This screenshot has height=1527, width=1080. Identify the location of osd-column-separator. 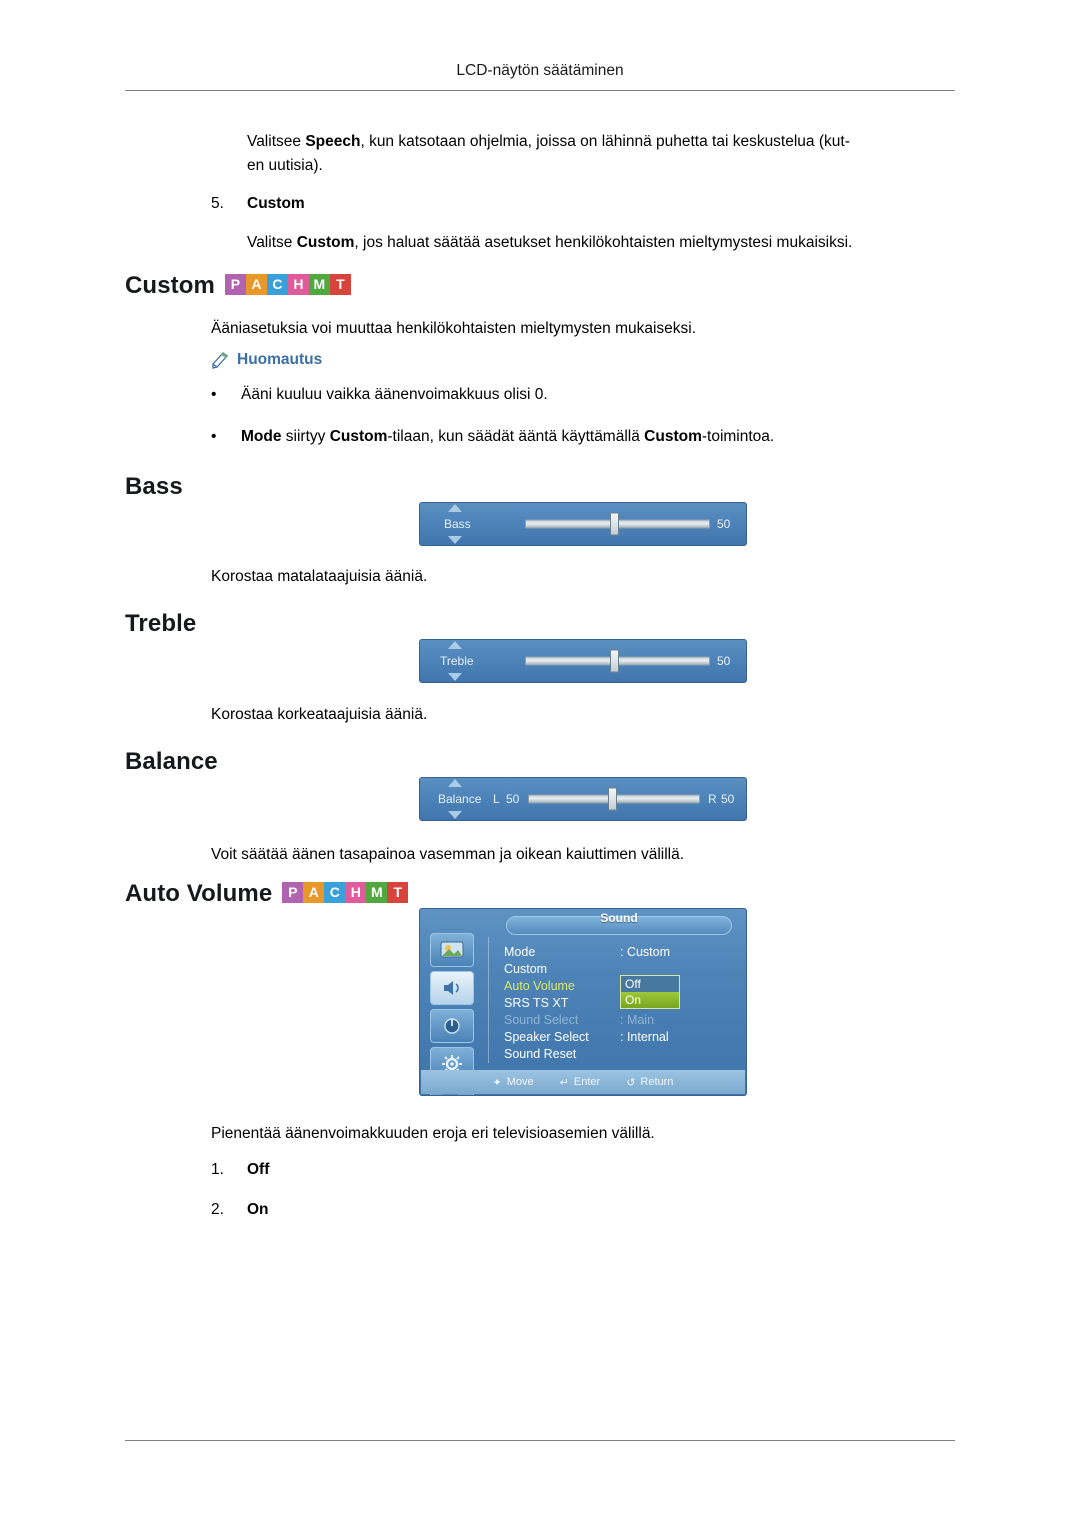
(488, 1000).